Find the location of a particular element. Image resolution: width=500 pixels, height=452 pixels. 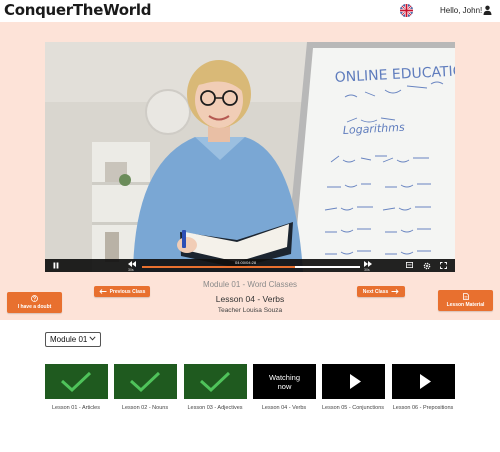

module-select-value: Module 01 is located at coordinates (69, 339).